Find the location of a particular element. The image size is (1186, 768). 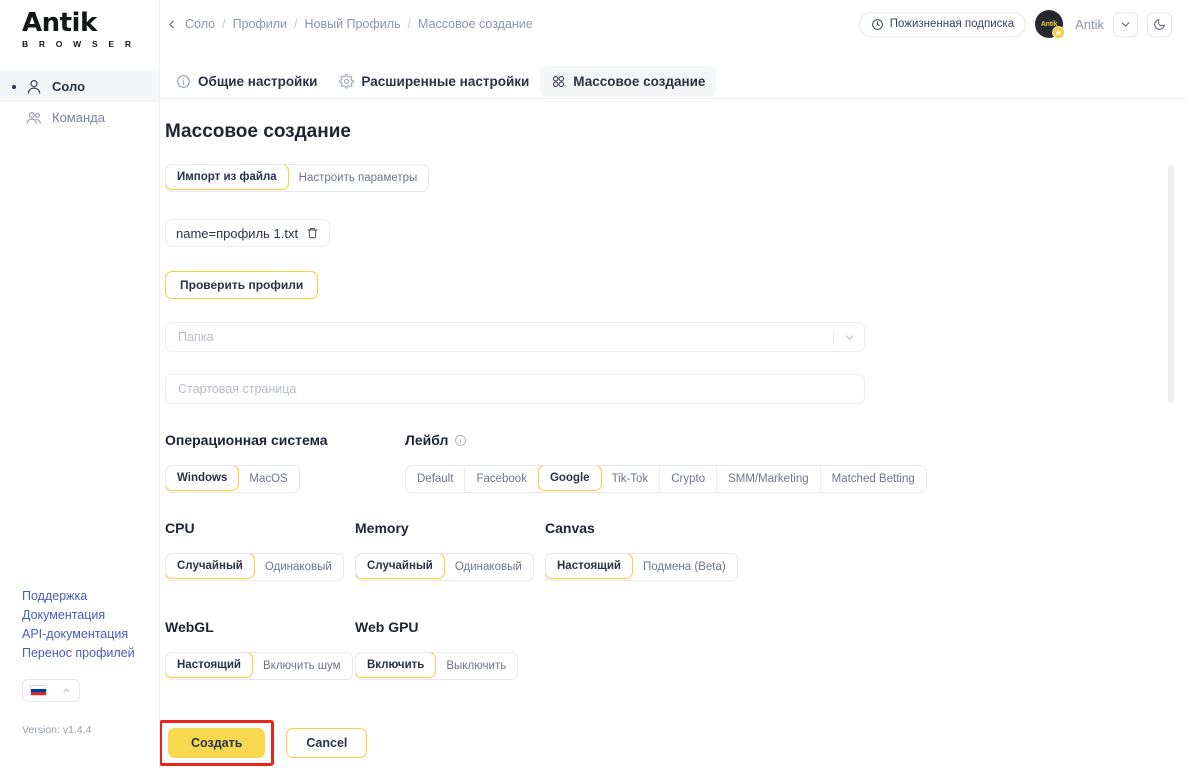

subscription-badge: Пожизненная подписка is located at coordinates (942, 24).